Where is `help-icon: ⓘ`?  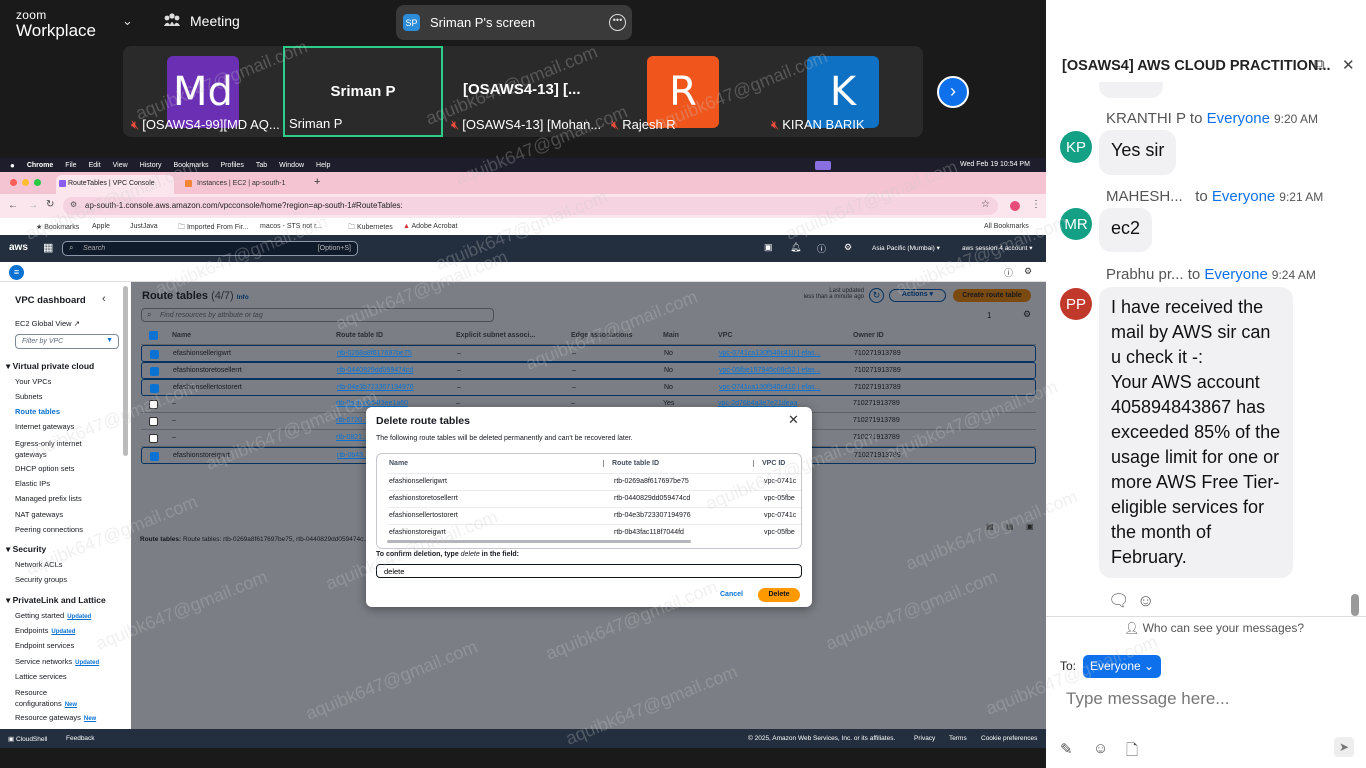 help-icon: ⓘ is located at coordinates (821, 248).